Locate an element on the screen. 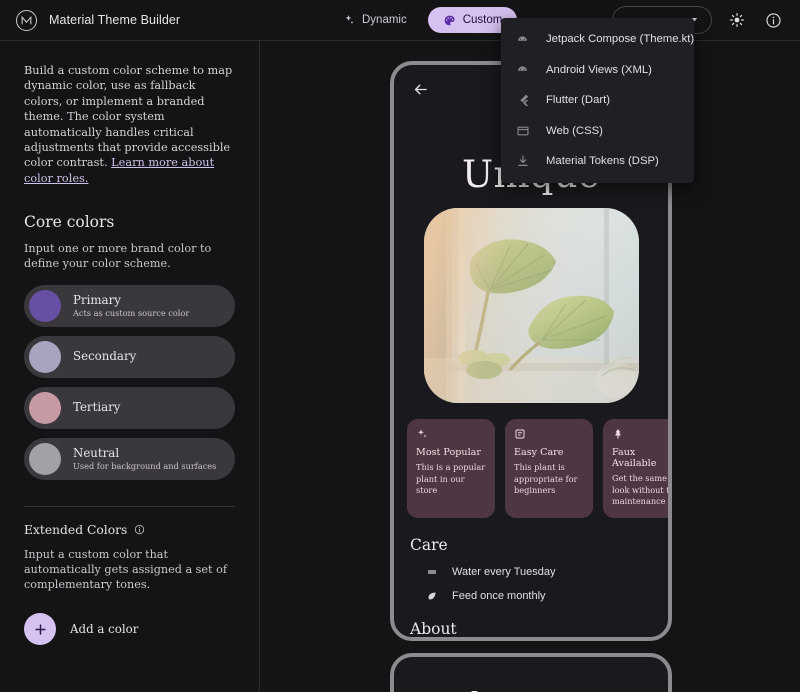  secondary-preview-title: Tech is located at coordinates (540, 687).